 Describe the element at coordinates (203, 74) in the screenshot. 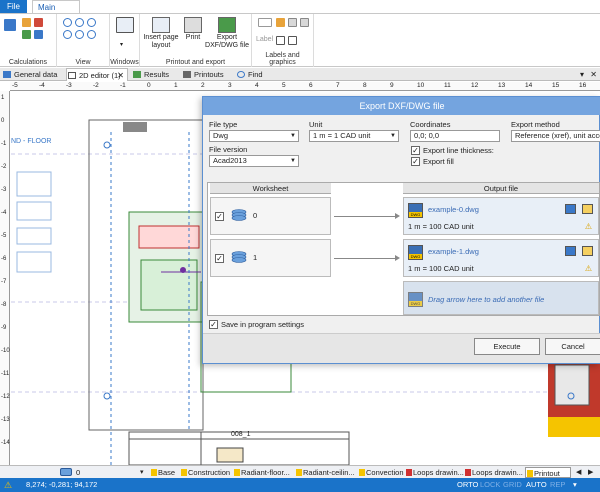

I see `tab-printouts: Printouts` at that location.